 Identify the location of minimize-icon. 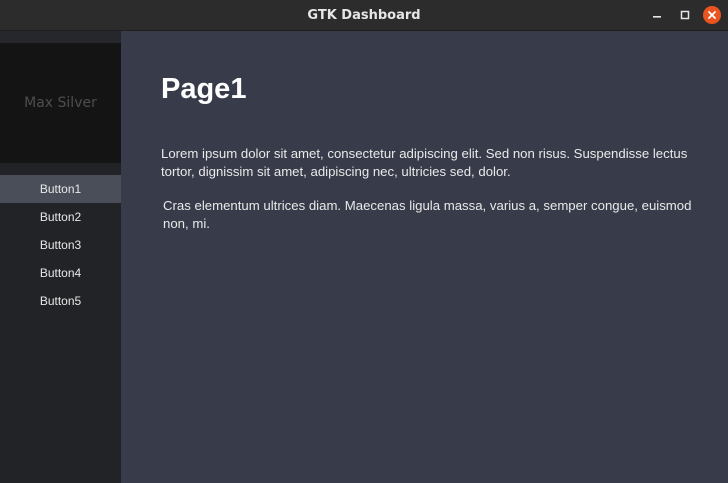
(657, 17).